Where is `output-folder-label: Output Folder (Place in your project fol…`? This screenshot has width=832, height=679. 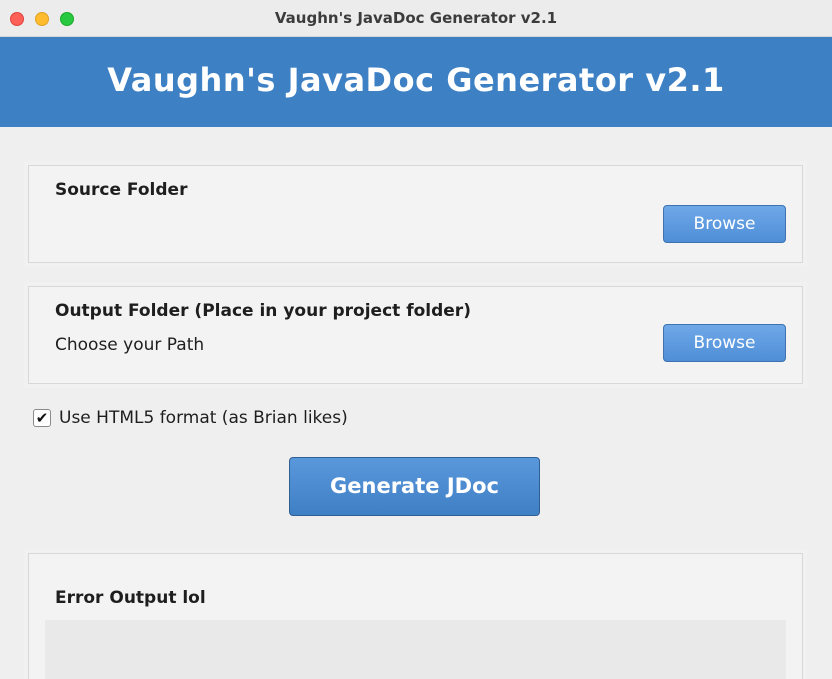 output-folder-label: Output Folder (Place in your project fol… is located at coordinates (263, 311).